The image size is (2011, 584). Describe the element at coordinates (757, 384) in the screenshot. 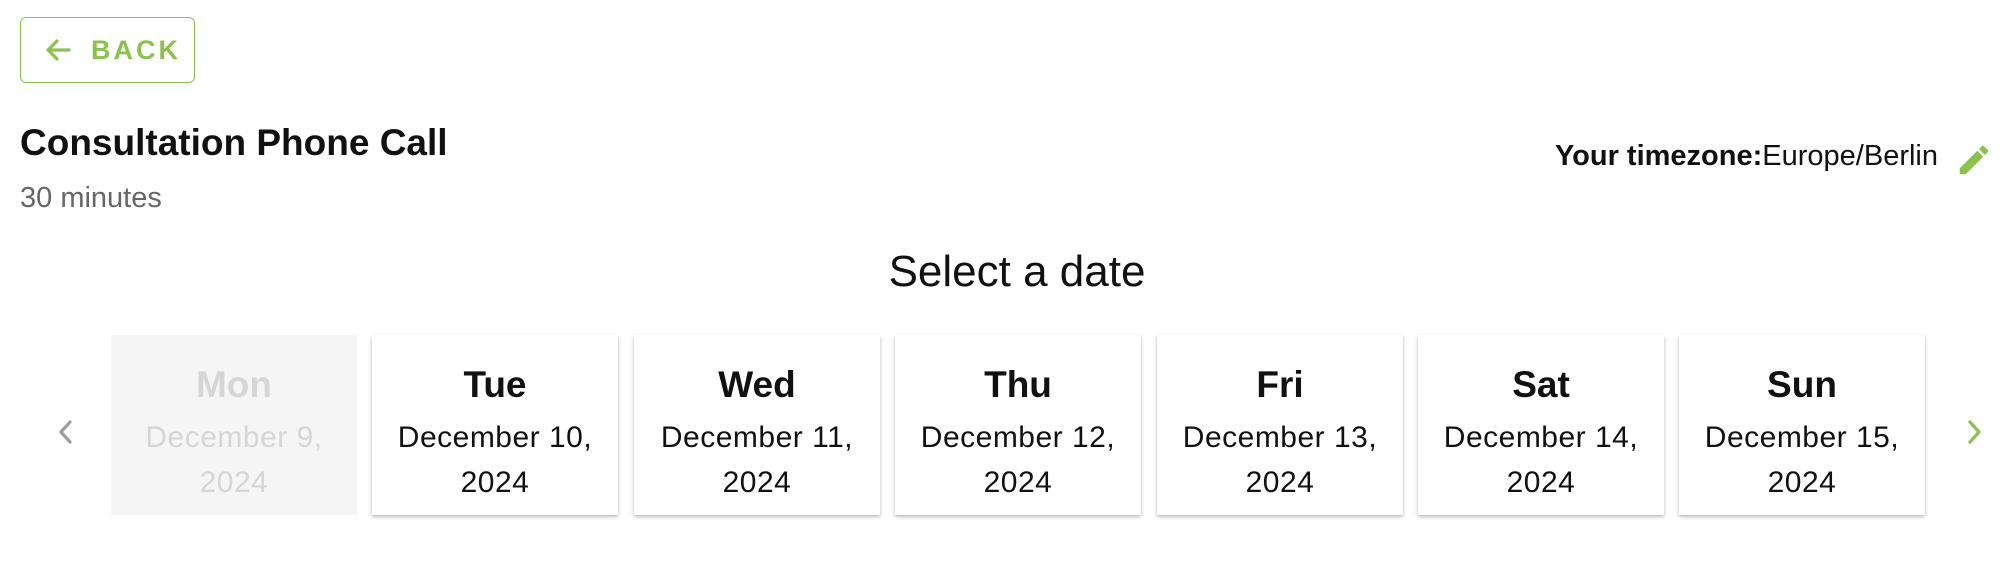

I see `day-of-week: Wed` at that location.